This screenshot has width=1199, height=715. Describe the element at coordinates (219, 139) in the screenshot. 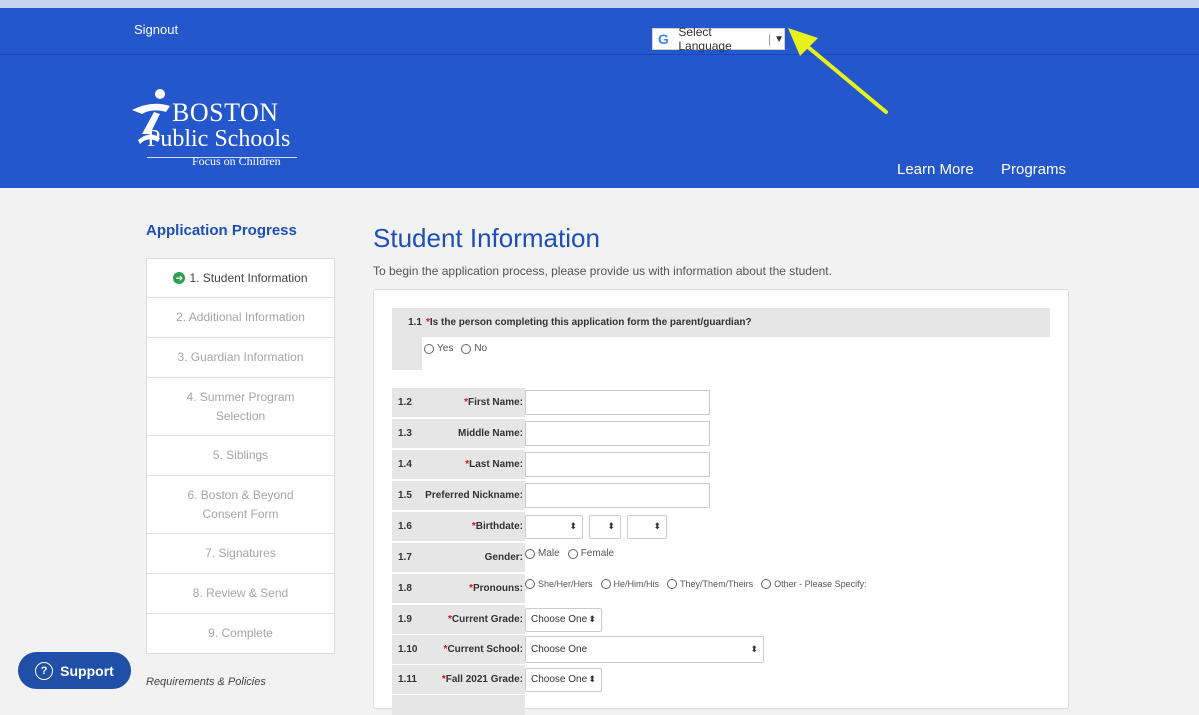

I see `logo-line-2: Public Schools` at that location.